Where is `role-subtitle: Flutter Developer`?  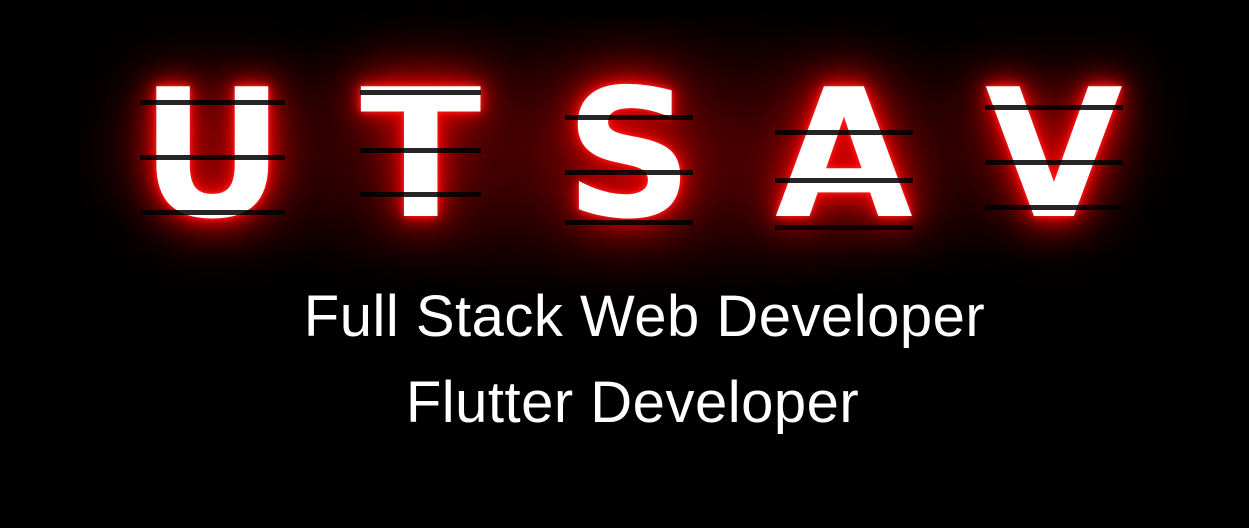 role-subtitle: Flutter Developer is located at coordinates (632, 402).